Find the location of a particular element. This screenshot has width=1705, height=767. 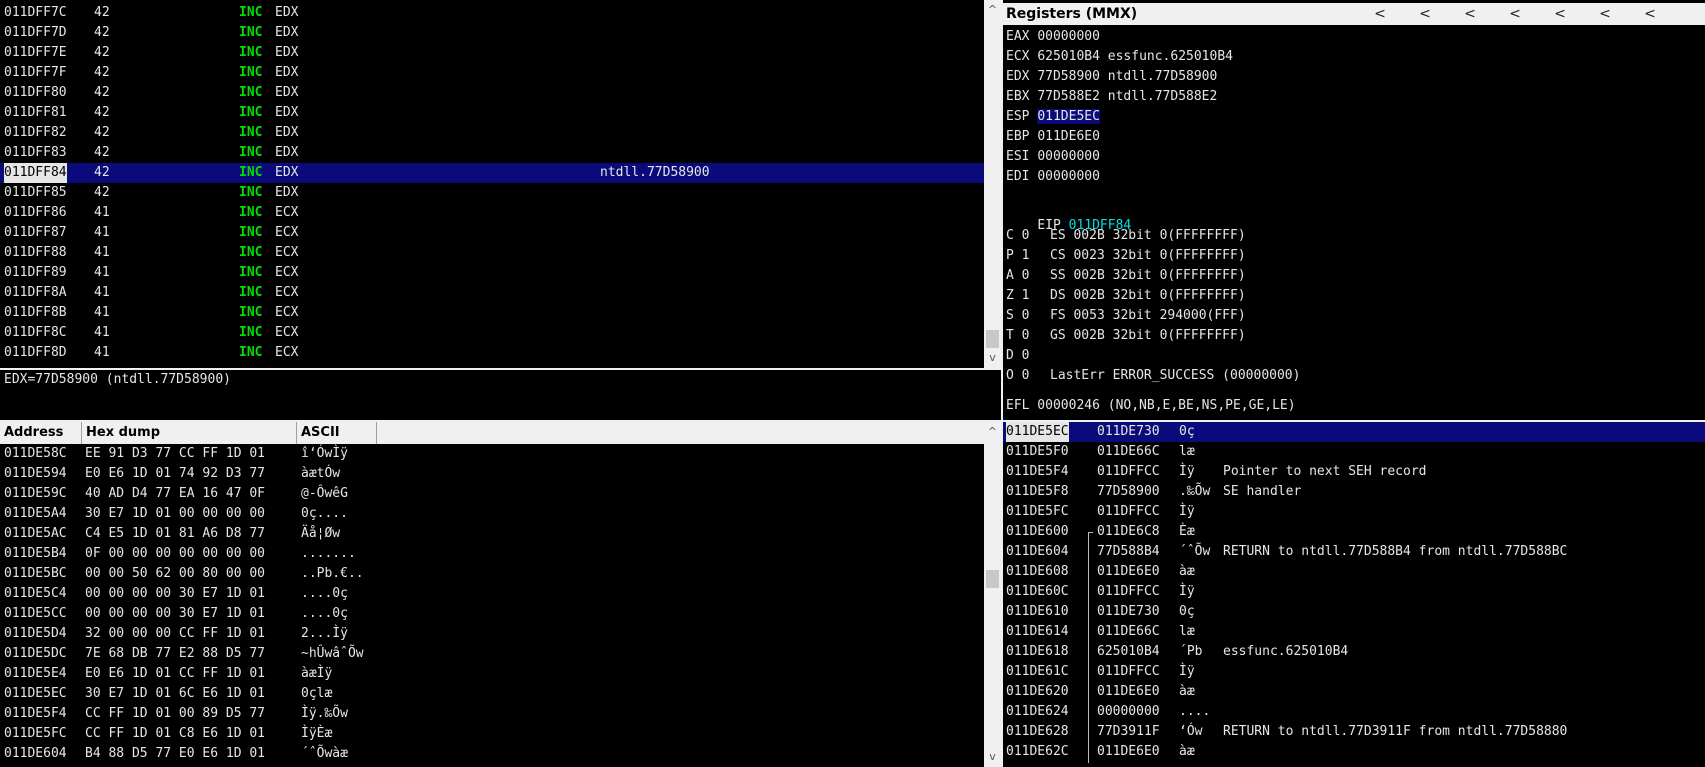

dump-hex: E0 E6 1D 01 CC FF 1D 01 is located at coordinates (175, 674).